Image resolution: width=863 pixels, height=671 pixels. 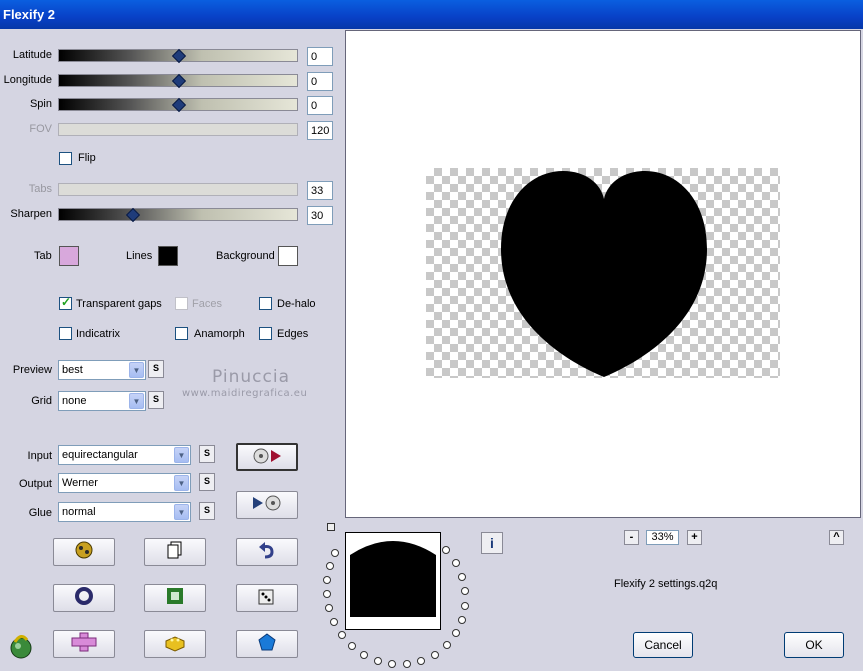 I want to click on arrow-right-disc-icon, so click(x=267, y=505).